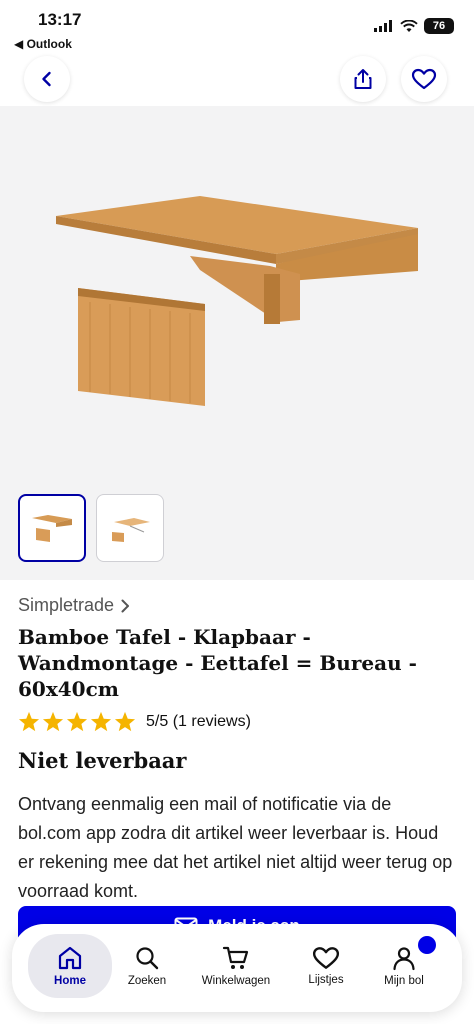  I want to click on status-icons: 76, so click(414, 26).